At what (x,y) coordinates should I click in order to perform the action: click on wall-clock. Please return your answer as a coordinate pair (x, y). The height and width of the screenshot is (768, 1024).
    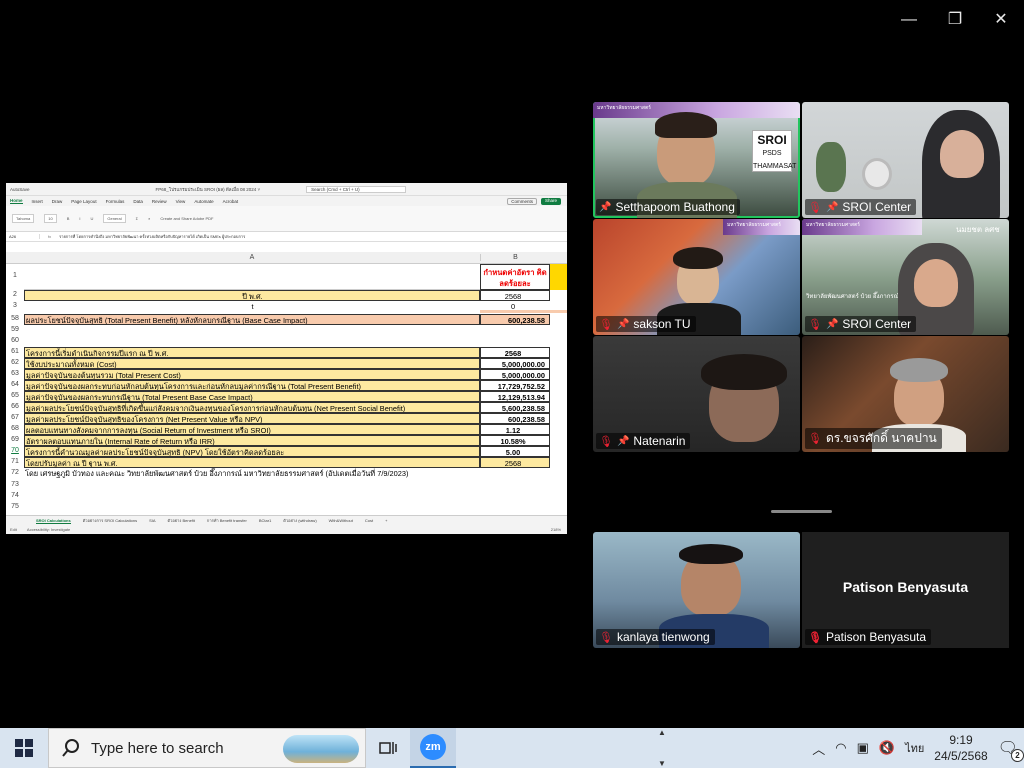
    Looking at the image, I should click on (877, 174).